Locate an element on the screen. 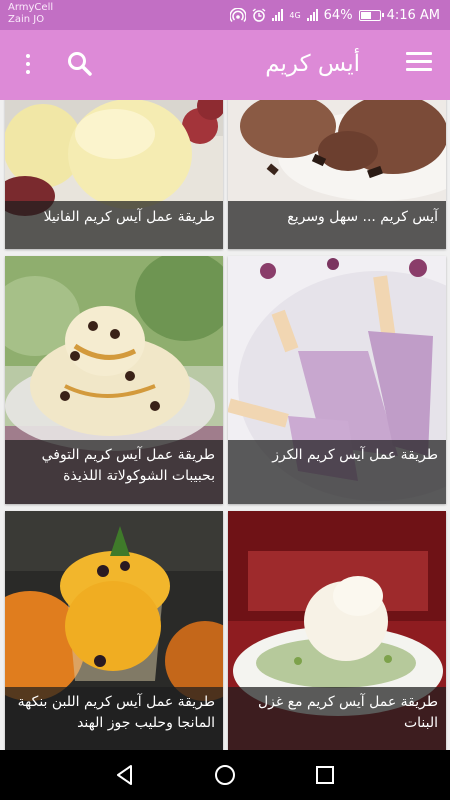 This screenshot has width=450, height=800. clock: 4:16 AM is located at coordinates (413, 15).